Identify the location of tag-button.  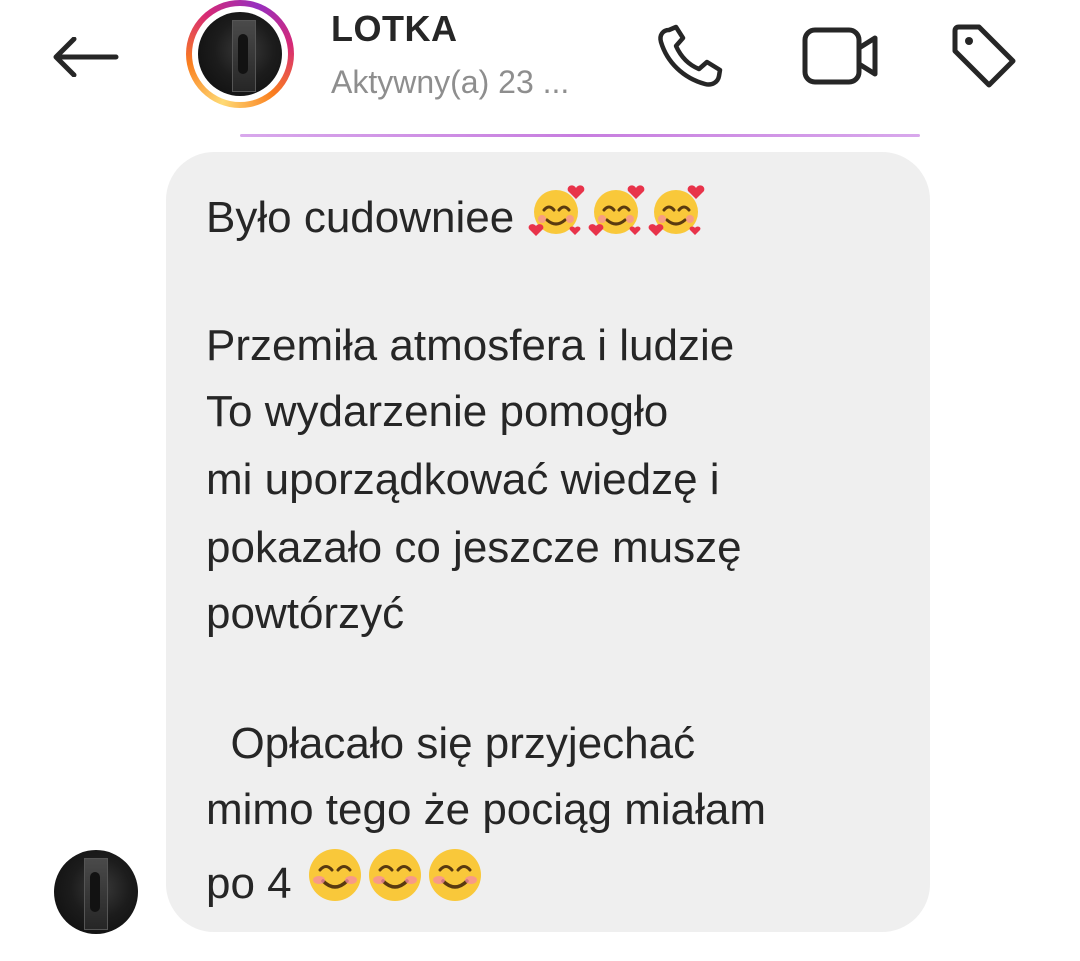
(984, 56).